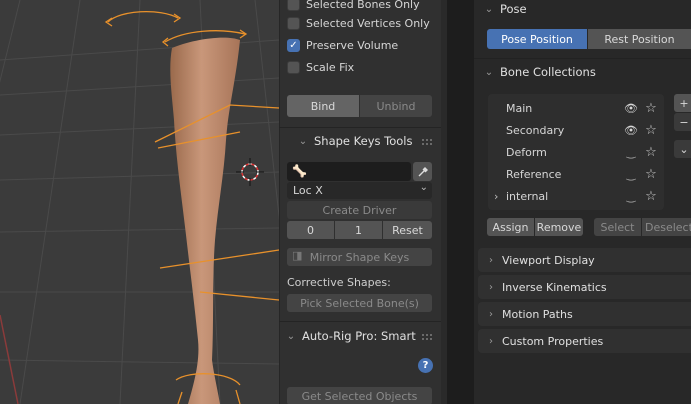 This screenshot has width=691, height=404. What do you see at coordinates (250, 172) in the screenshot?
I see `3d-cursor-icon` at bounding box center [250, 172].